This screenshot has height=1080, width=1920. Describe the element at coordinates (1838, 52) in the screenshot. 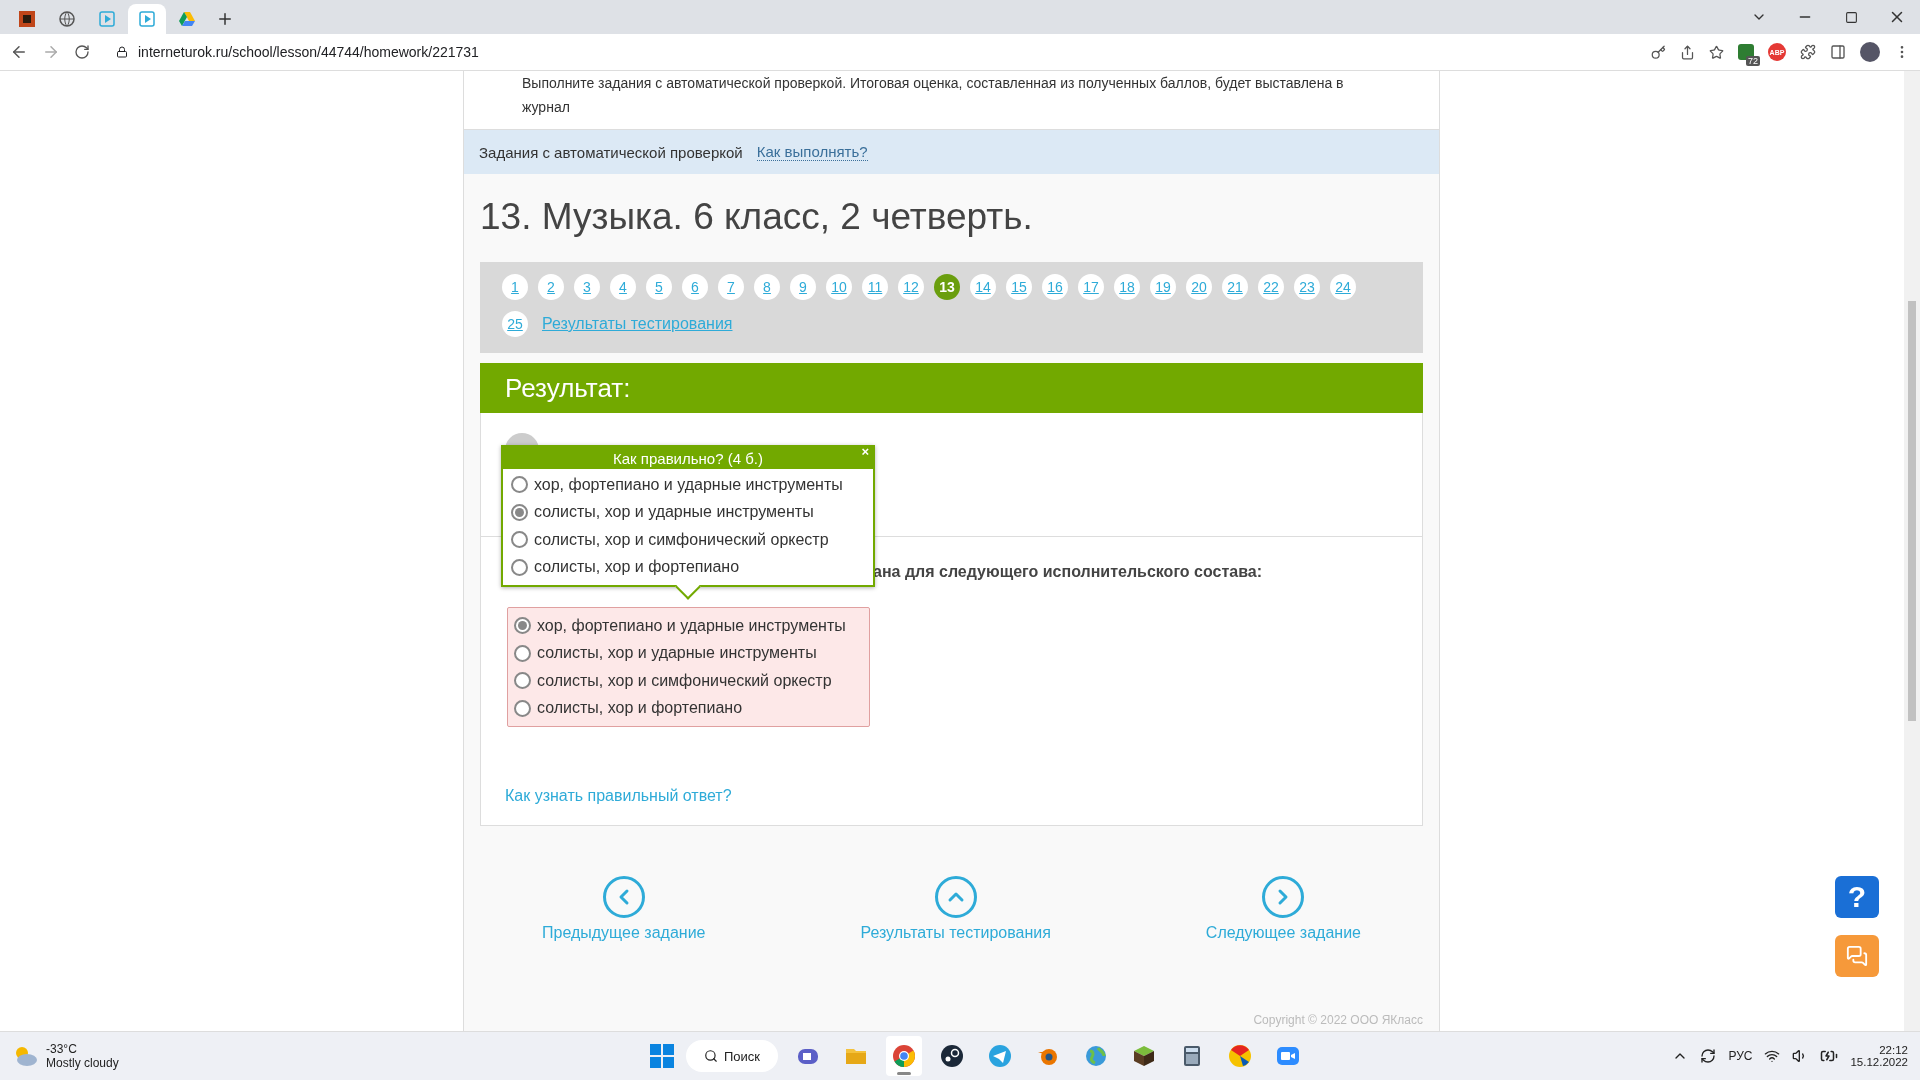

I see `side-panel-icon` at that location.